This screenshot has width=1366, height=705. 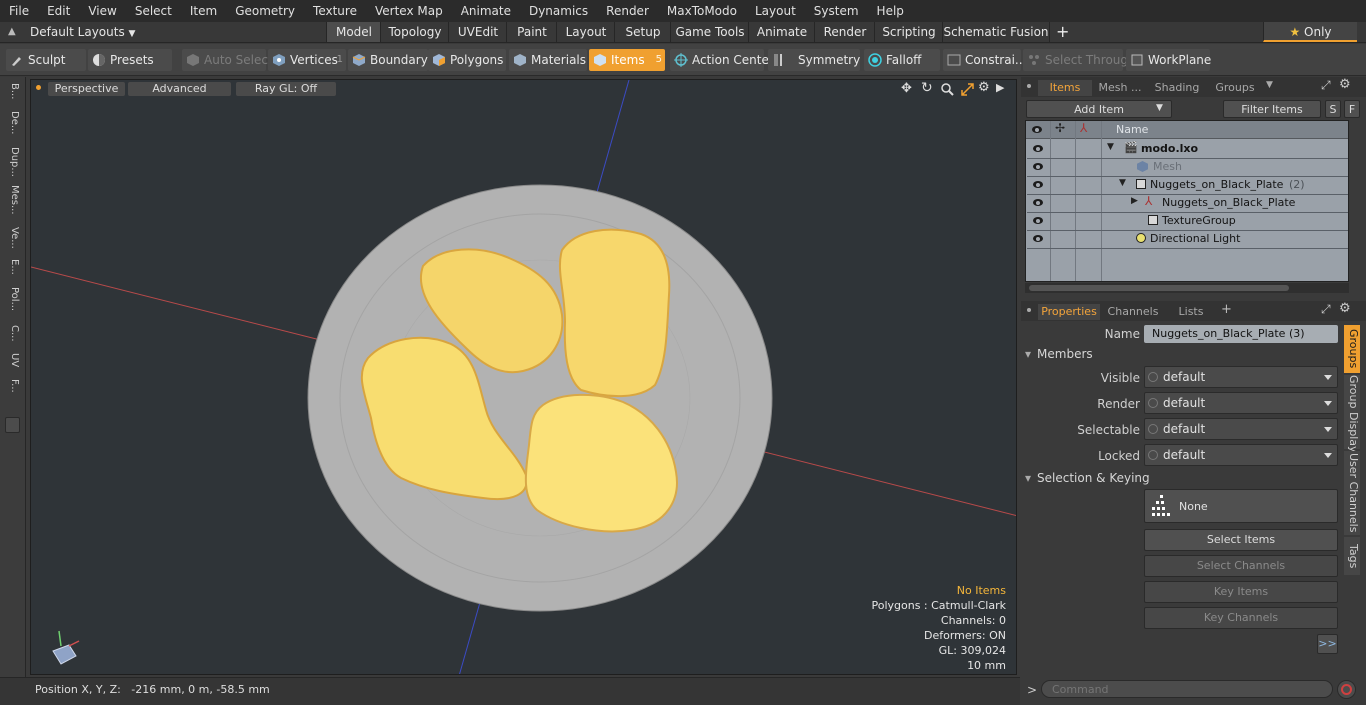 What do you see at coordinates (1069, 312) in the screenshot?
I see `tab-properties: Properties` at bounding box center [1069, 312].